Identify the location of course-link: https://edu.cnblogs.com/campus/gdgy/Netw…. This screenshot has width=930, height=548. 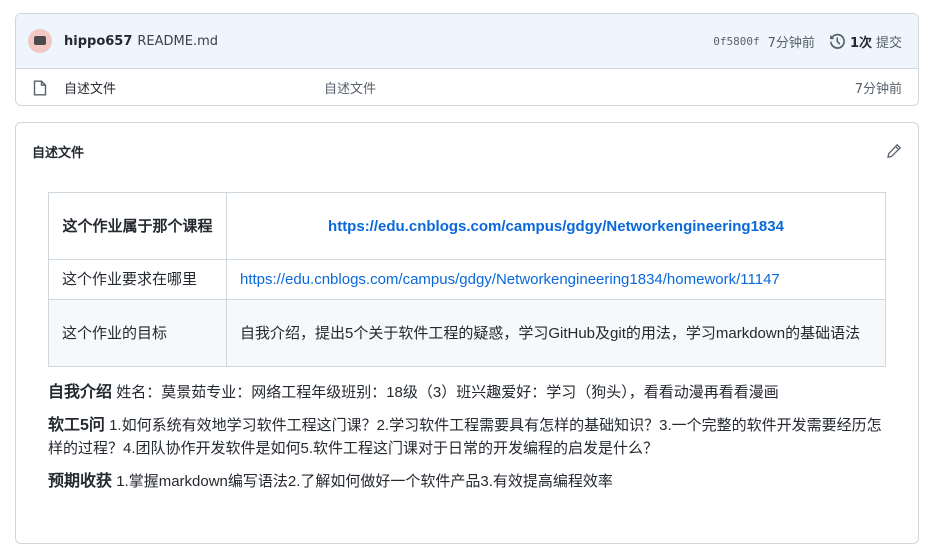
(556, 226).